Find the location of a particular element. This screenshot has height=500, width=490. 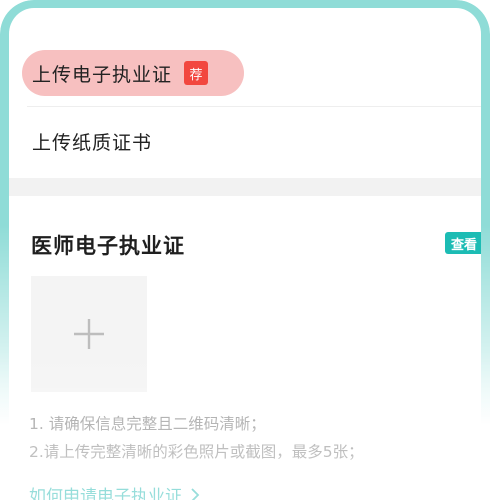

plus-icon is located at coordinates (89, 334).